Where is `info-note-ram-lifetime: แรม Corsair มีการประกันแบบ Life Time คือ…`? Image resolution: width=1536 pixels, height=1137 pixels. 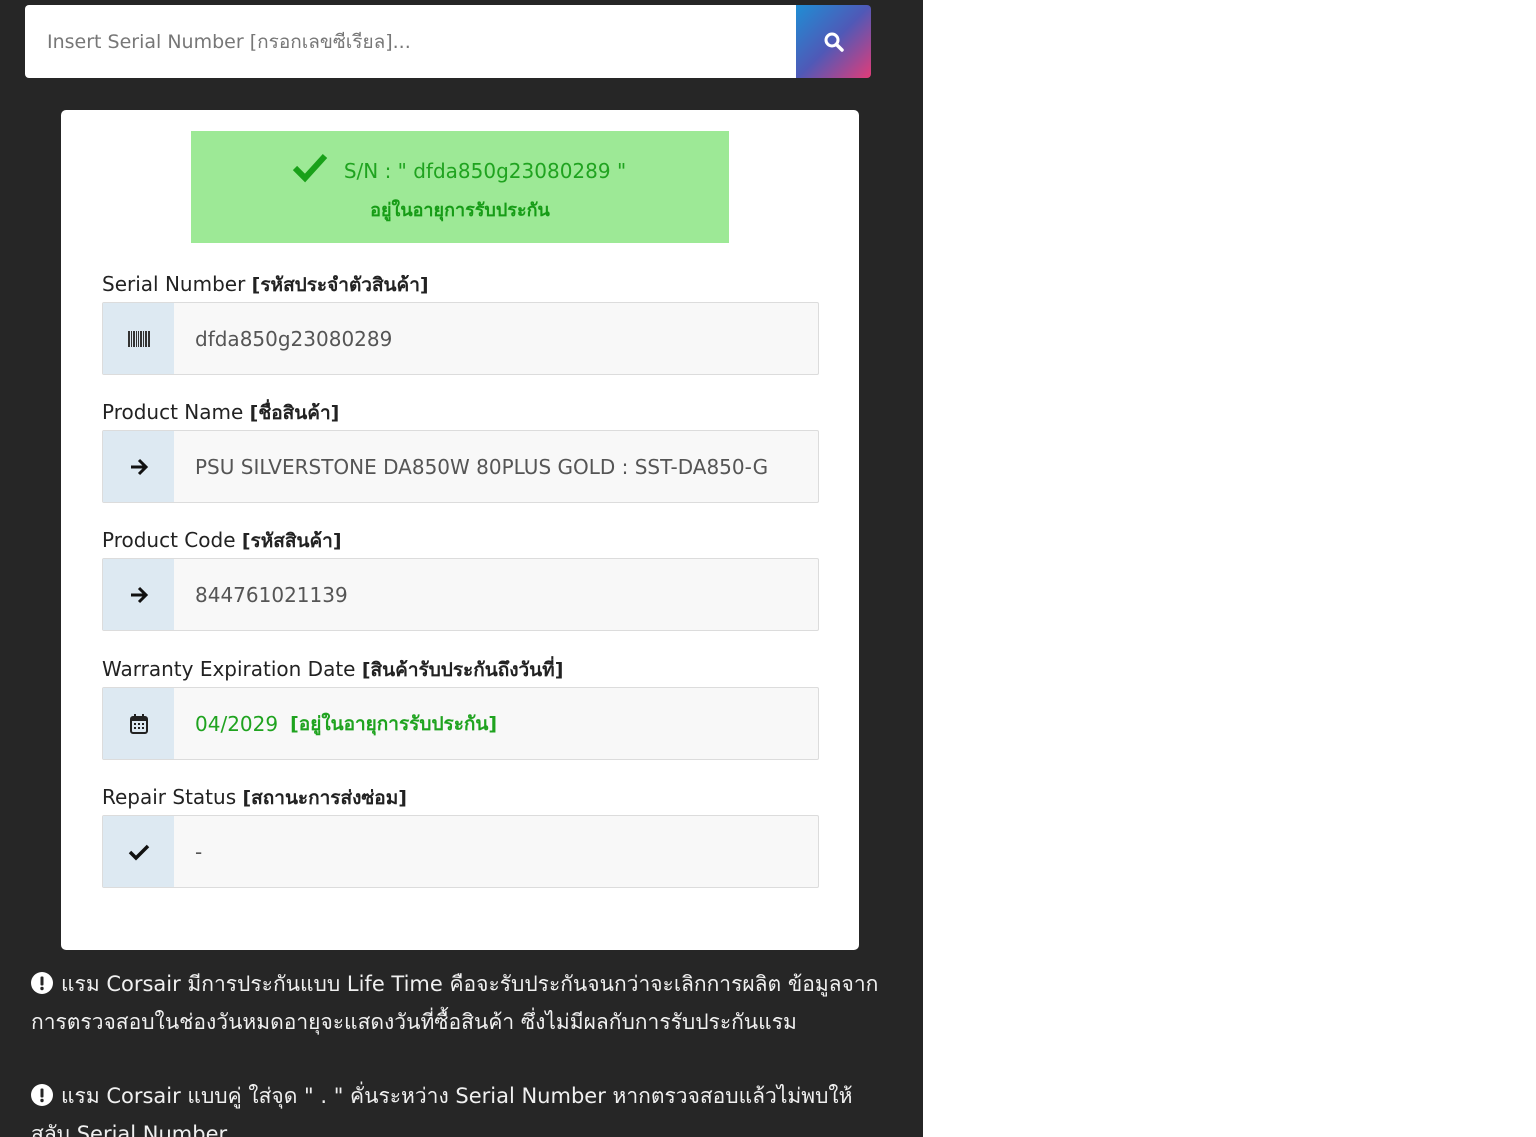 info-note-ram-lifetime: แรม Corsair มีการประกันแบบ Life Time คือ… is located at coordinates (456, 1003).